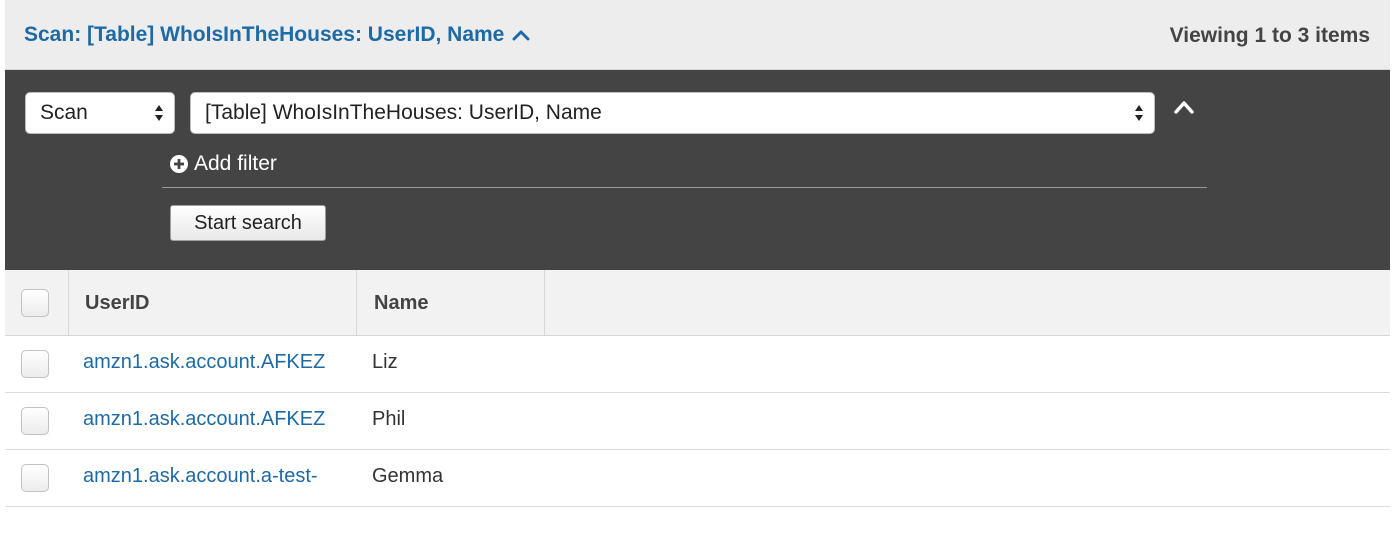 This screenshot has height=533, width=1400. I want to click on table-header: UserID Name, so click(697, 303).